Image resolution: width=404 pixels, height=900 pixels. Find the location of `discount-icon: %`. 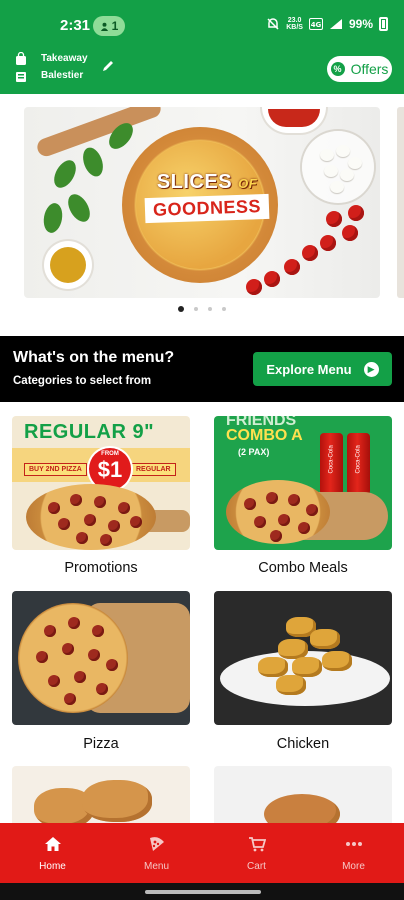

discount-icon: % is located at coordinates (337, 69).